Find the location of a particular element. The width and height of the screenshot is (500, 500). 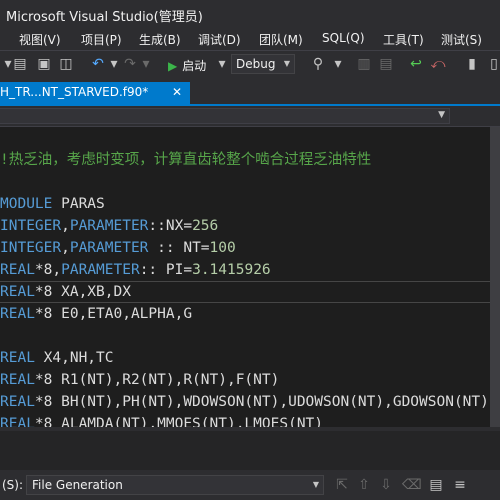

code-token: ::NX= is located at coordinates (170, 226).